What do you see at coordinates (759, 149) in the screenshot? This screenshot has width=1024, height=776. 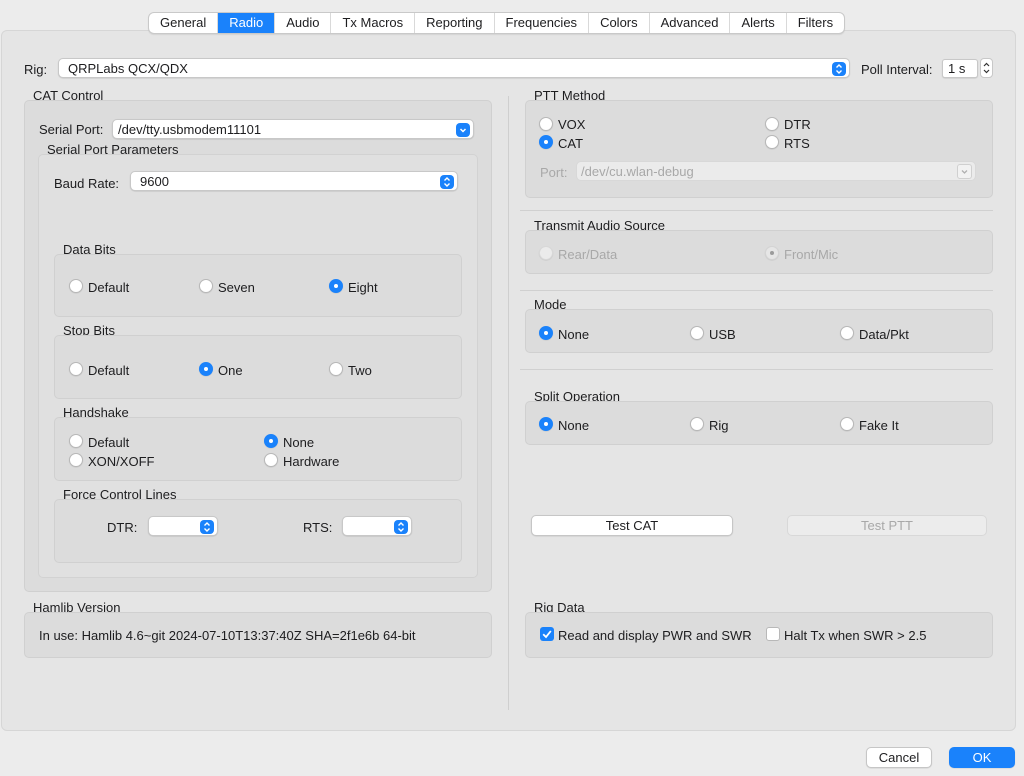 I see `ptt-method-group` at bounding box center [759, 149].